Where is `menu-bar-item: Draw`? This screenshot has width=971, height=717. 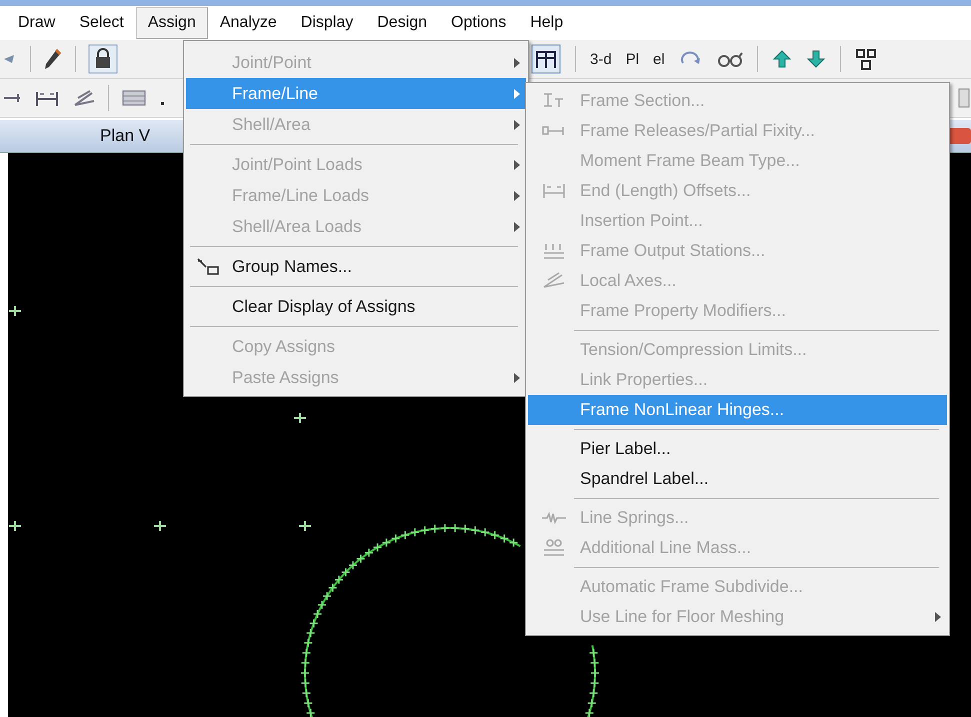
menu-bar-item: Draw is located at coordinates (37, 23).